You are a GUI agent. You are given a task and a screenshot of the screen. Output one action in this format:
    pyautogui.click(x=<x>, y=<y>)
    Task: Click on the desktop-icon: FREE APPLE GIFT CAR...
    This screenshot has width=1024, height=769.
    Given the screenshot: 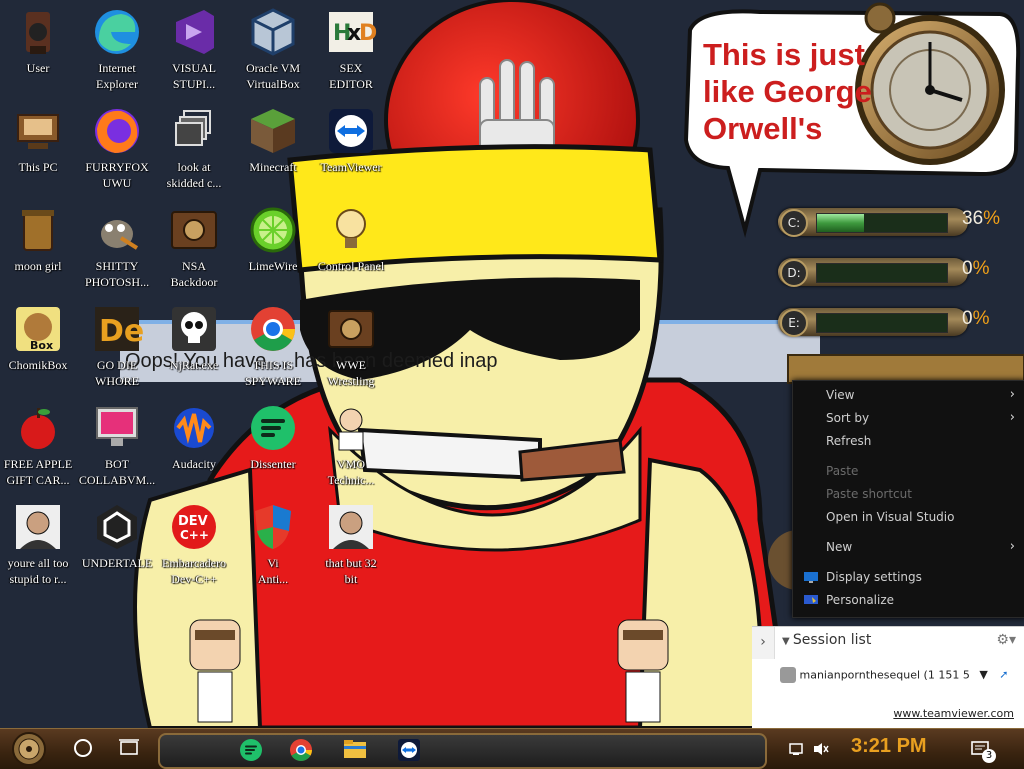 What is the action you would take?
    pyautogui.click(x=38, y=449)
    